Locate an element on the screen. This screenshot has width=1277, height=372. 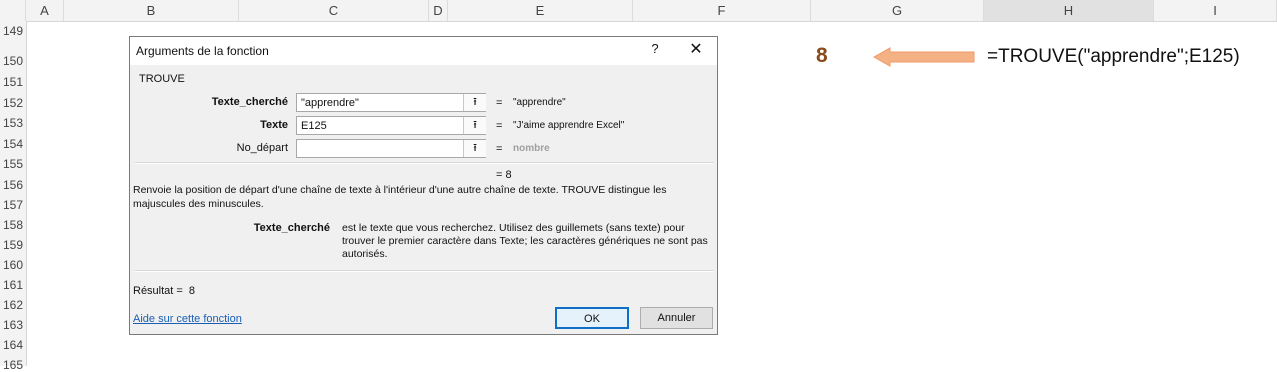
column-header-h: H is located at coordinates (1069, 10).